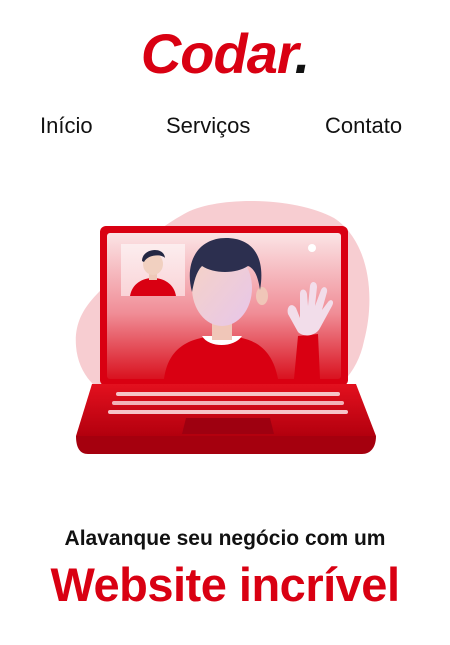 This screenshot has width=450, height=645. I want to click on laptop-base, so click(226, 419).